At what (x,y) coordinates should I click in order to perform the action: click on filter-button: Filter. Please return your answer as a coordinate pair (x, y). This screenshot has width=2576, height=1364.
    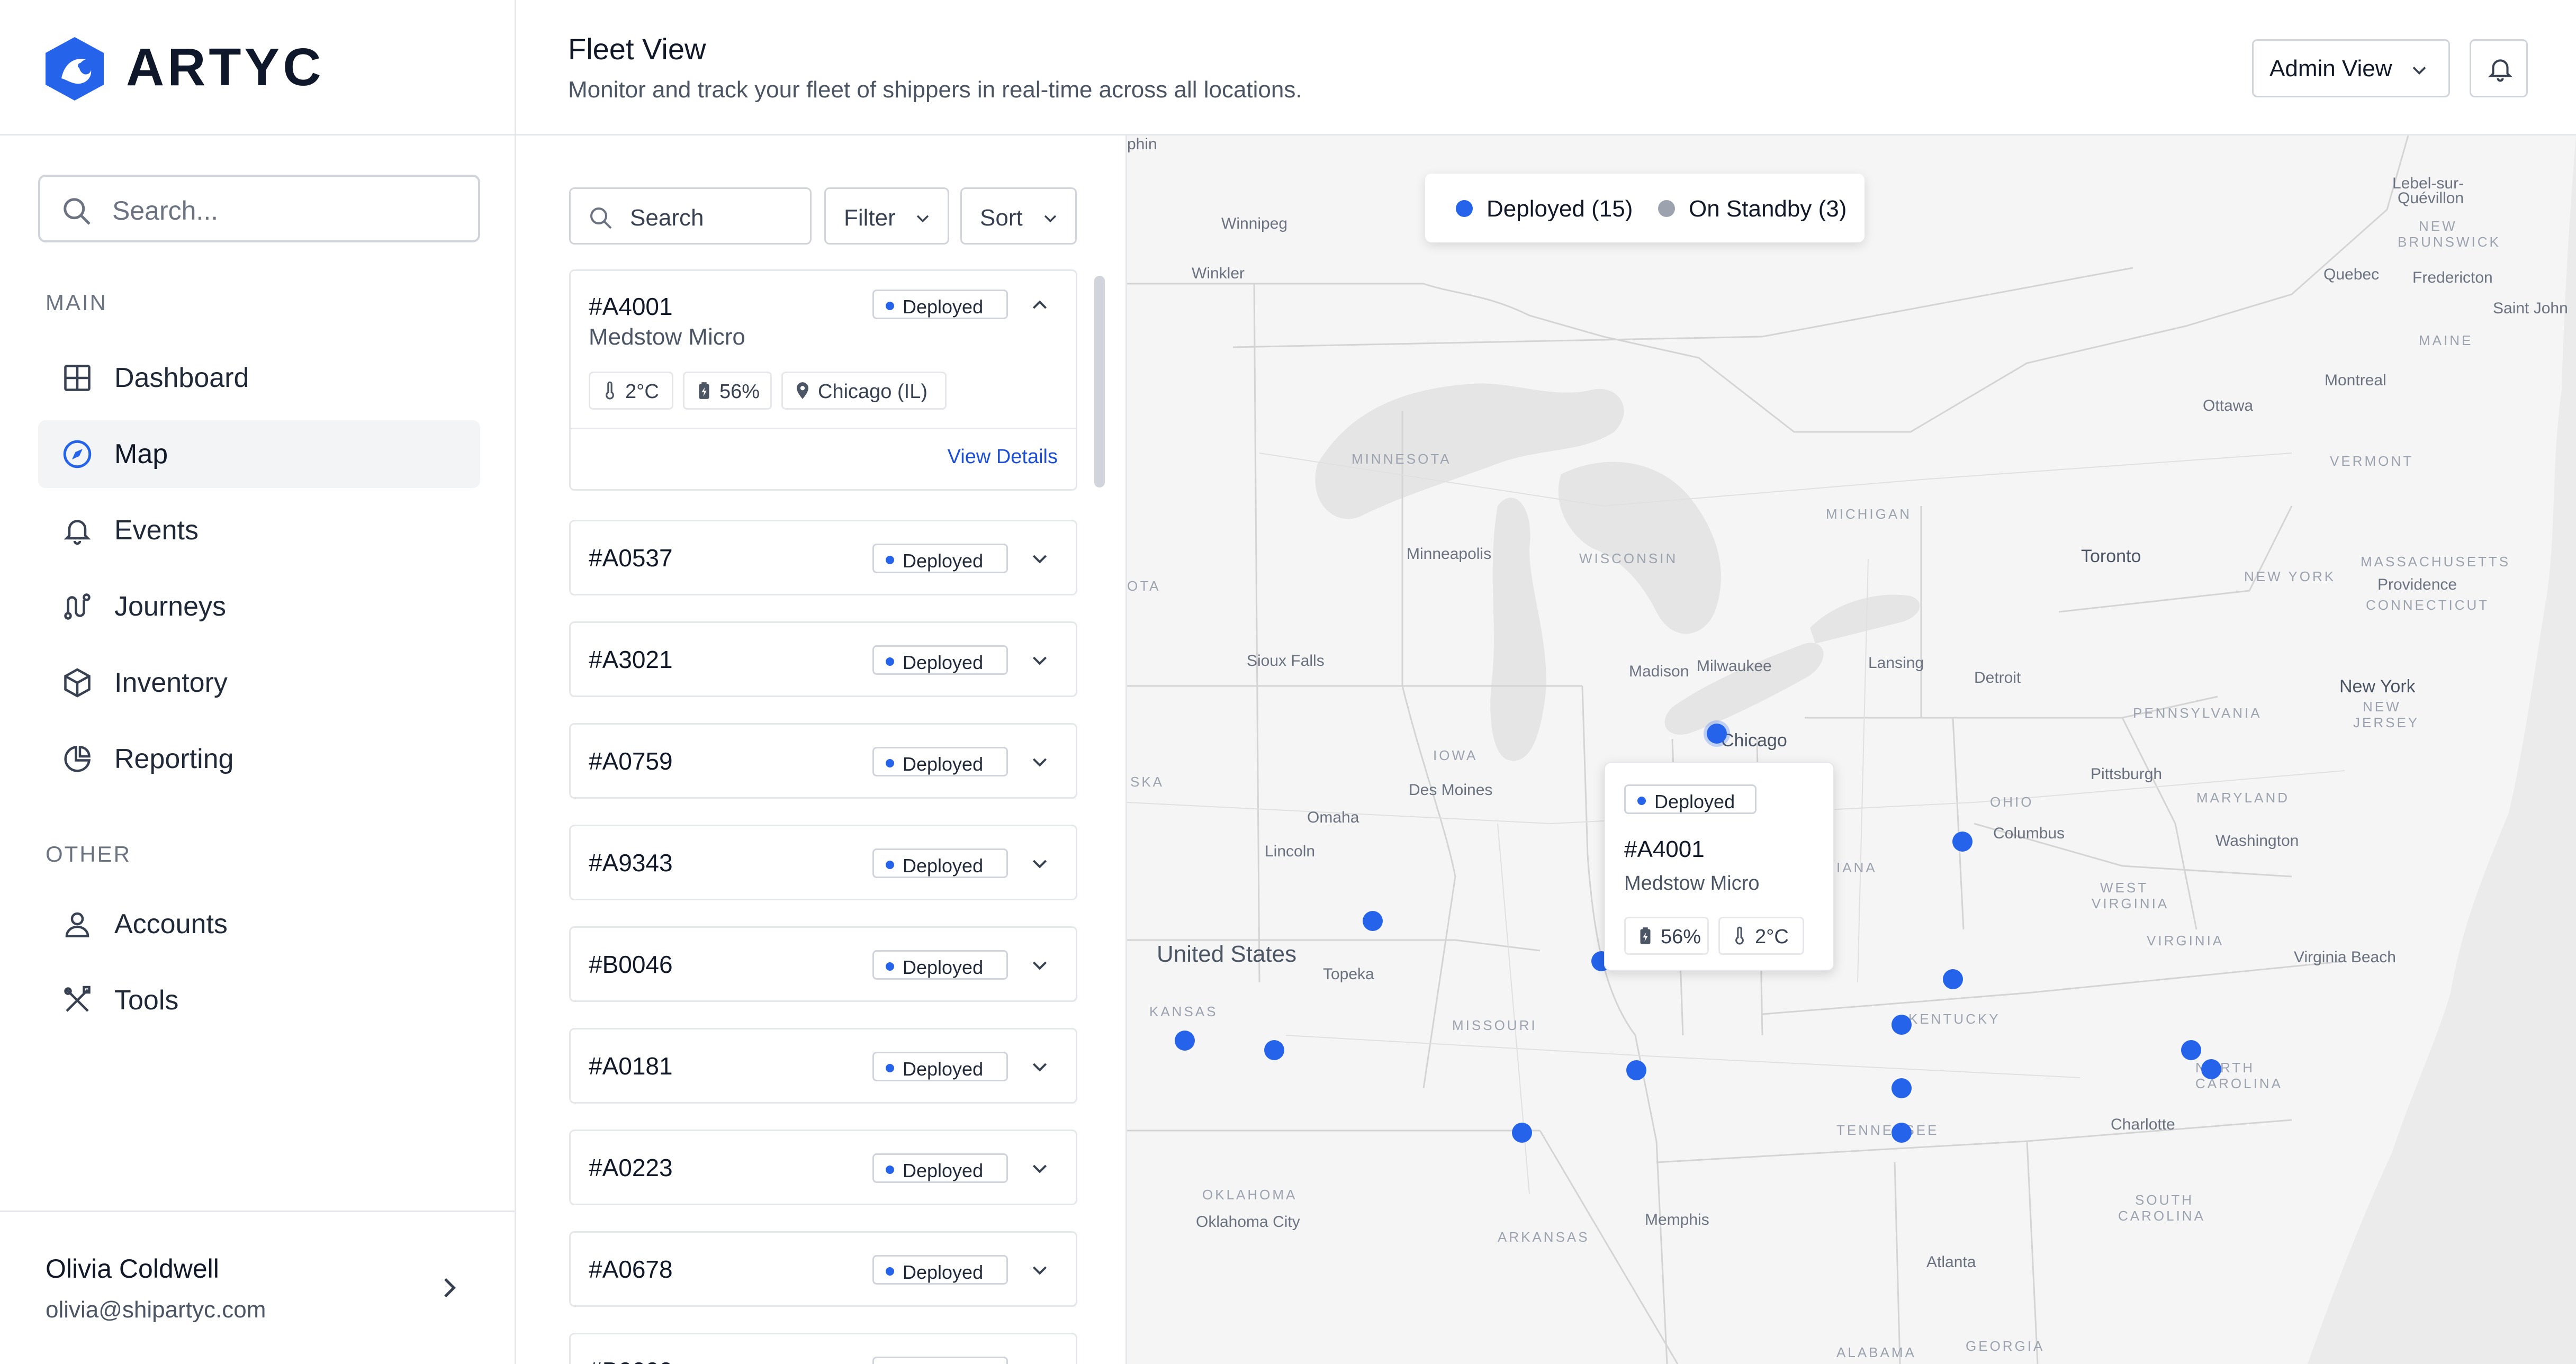
    Looking at the image, I should click on (887, 216).